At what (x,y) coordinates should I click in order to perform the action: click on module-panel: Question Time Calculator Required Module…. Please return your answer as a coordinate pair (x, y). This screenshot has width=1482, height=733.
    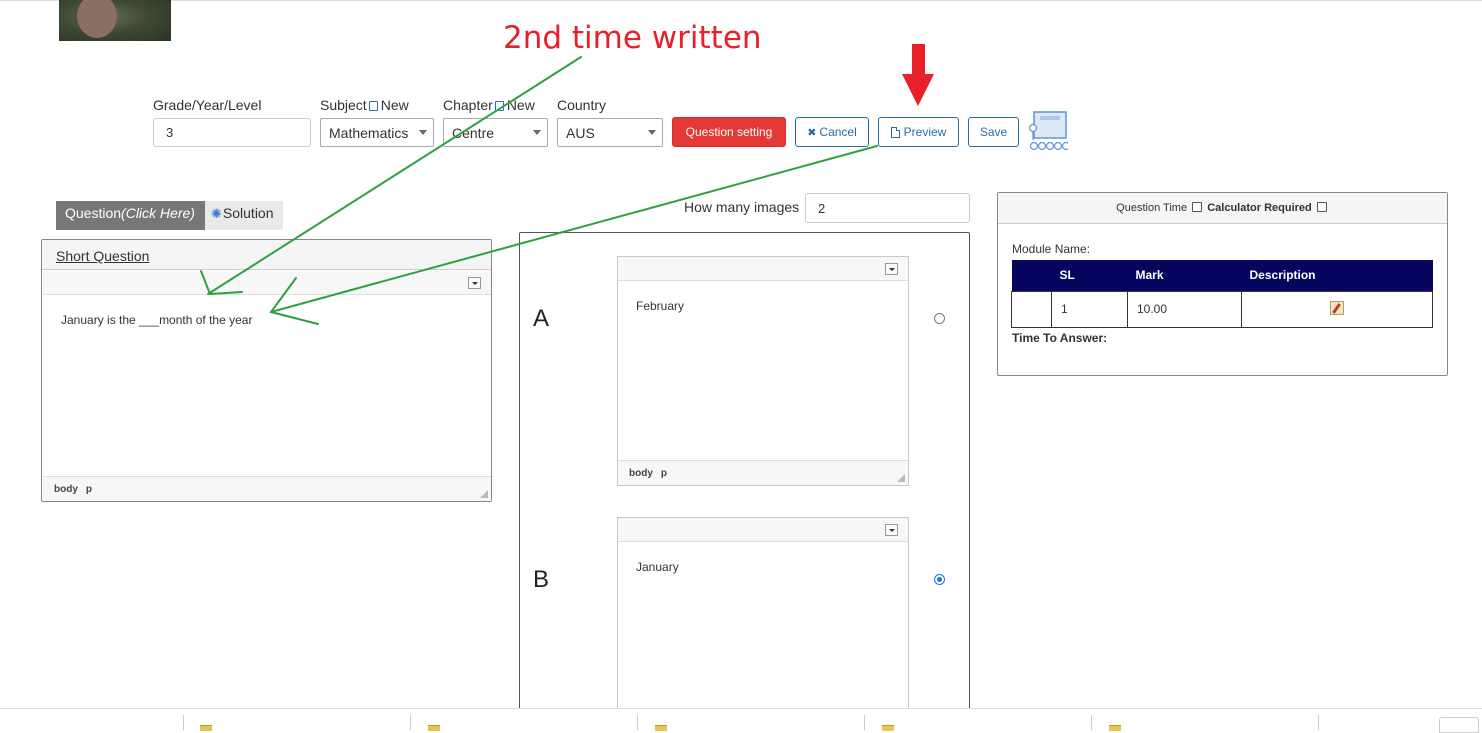
    Looking at the image, I should click on (1222, 284).